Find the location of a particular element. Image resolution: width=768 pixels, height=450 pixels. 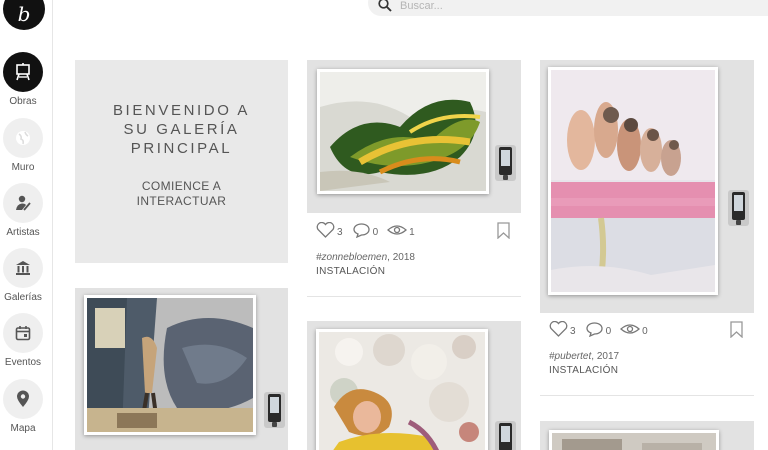

artwork-stats: 3 0 0 is located at coordinates (603, 329).